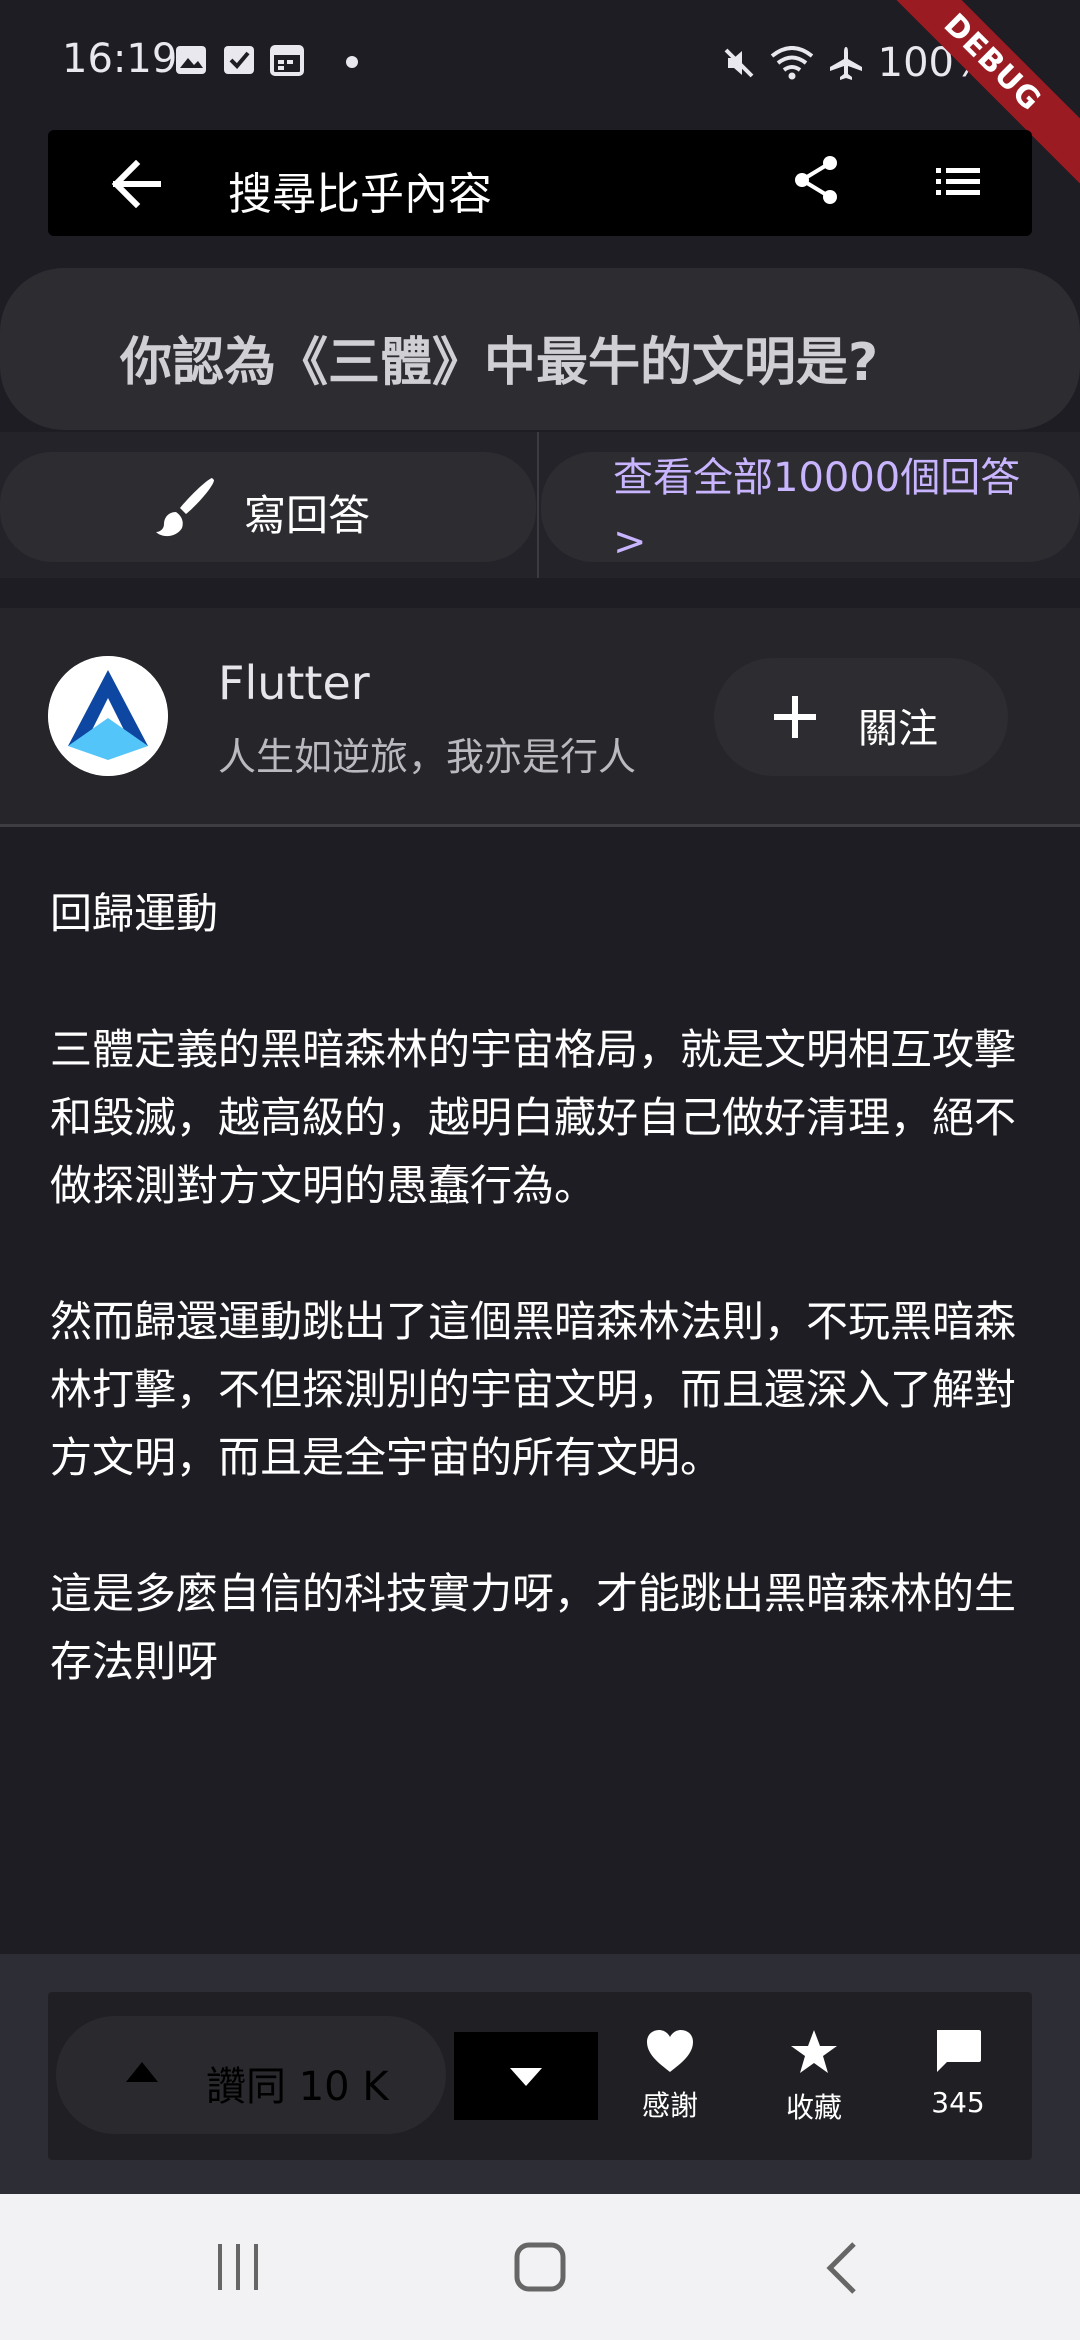 This screenshot has width=1080, height=2340. What do you see at coordinates (297, 2087) in the screenshot?
I see `agree-label: 讚同 10 K` at bounding box center [297, 2087].